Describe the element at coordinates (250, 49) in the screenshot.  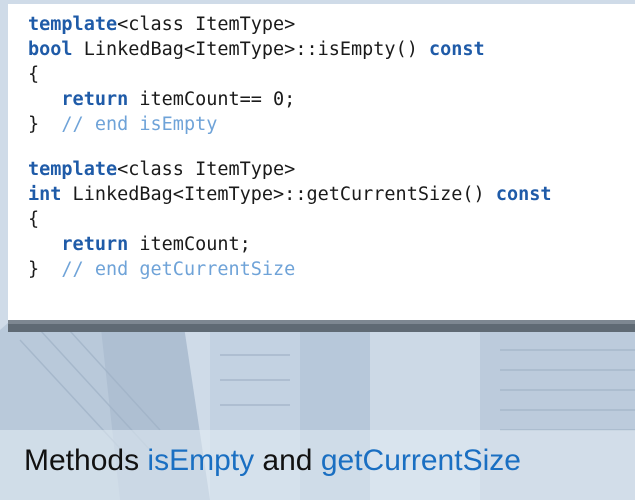
I see `function-signature: LinkedBag<ItemType>::isEmpty()` at that location.